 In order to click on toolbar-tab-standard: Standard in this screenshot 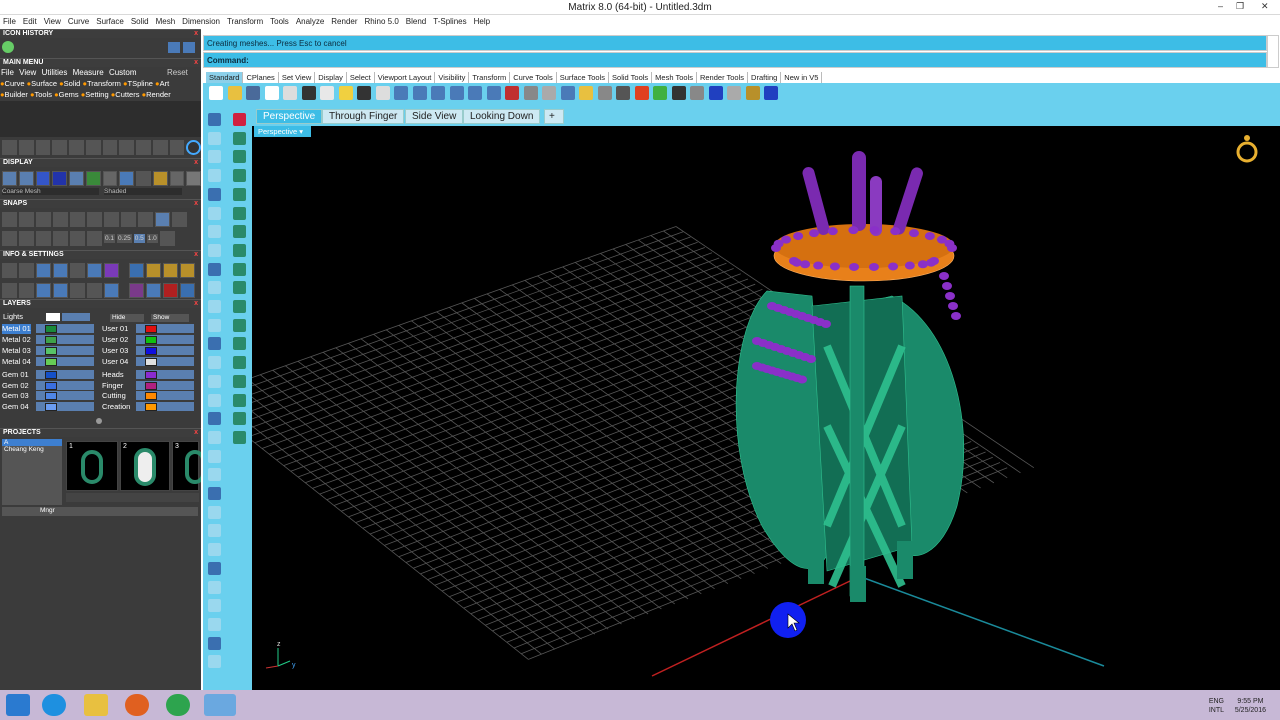, I will do `click(225, 77)`.